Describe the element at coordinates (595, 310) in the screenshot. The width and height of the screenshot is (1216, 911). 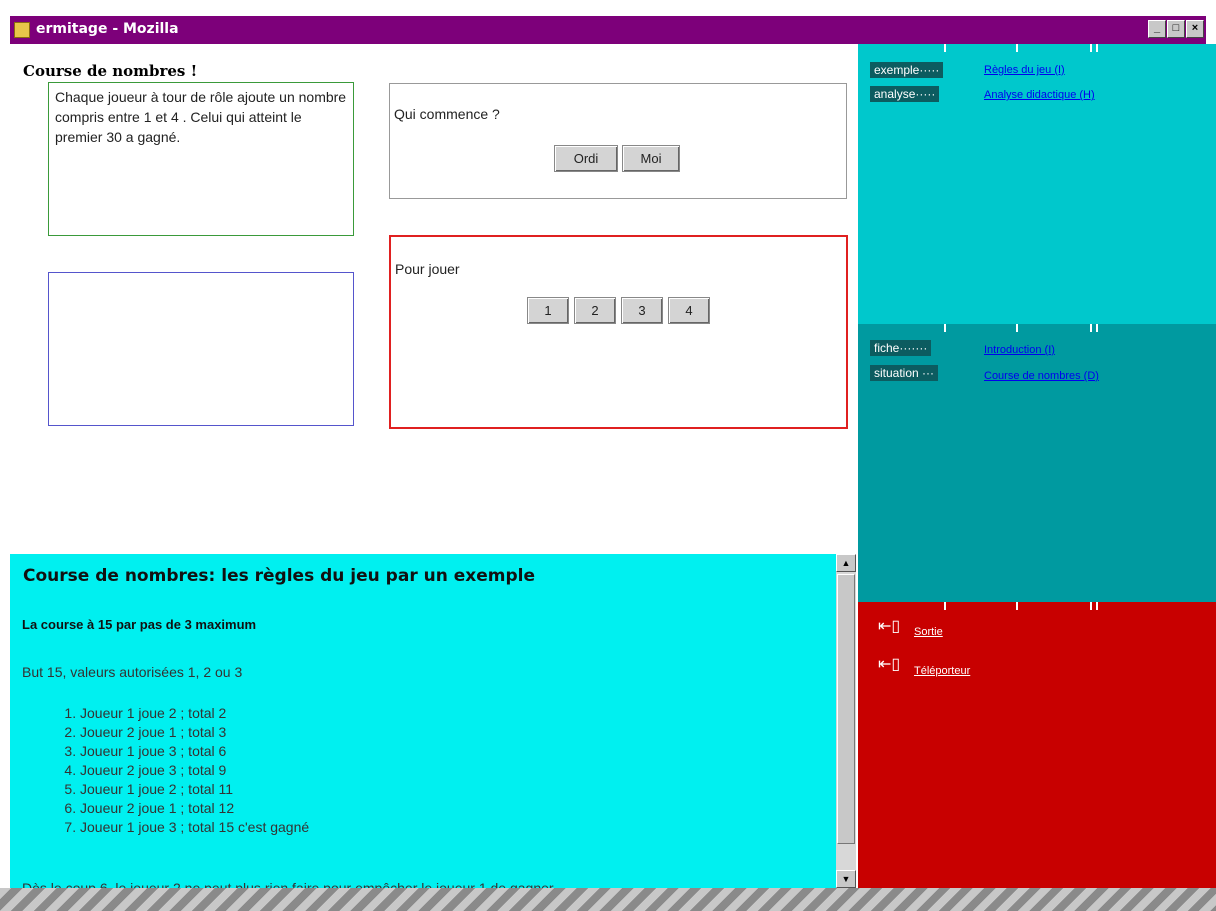
I see `play-button-2: 2` at that location.